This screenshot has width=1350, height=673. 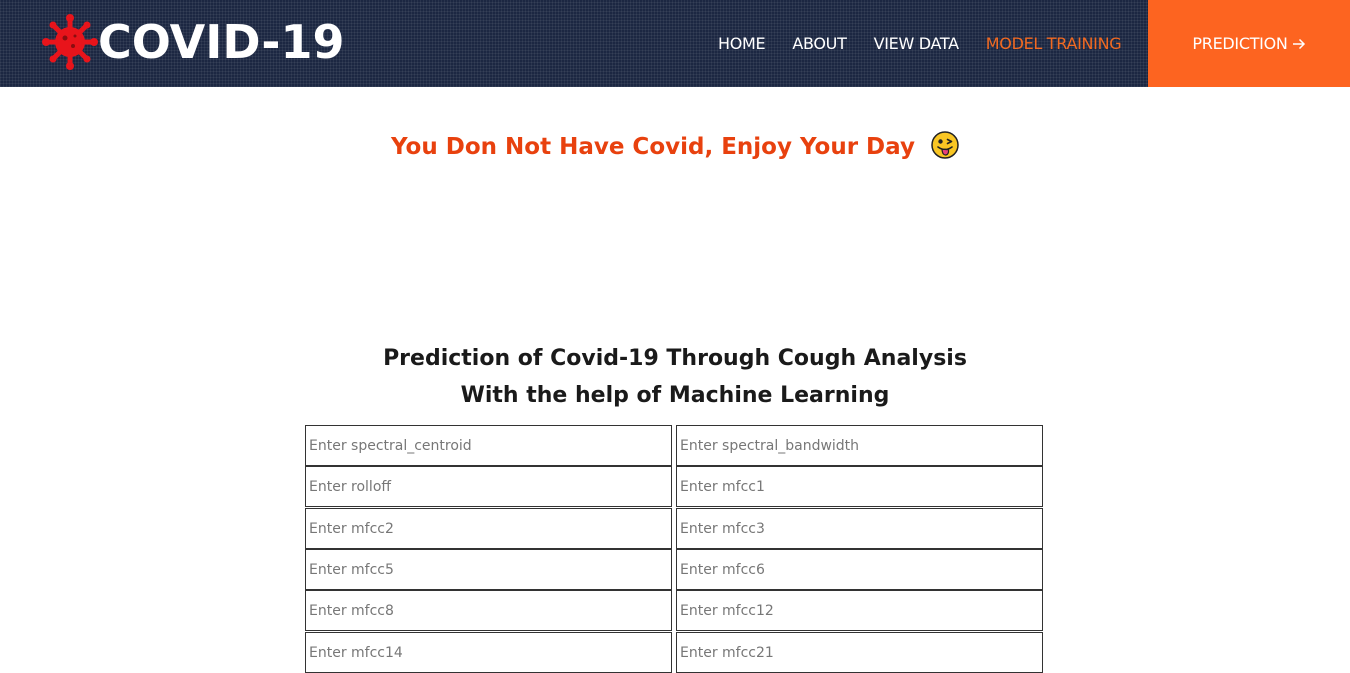 I want to click on virus-icon, so click(x=70, y=42).